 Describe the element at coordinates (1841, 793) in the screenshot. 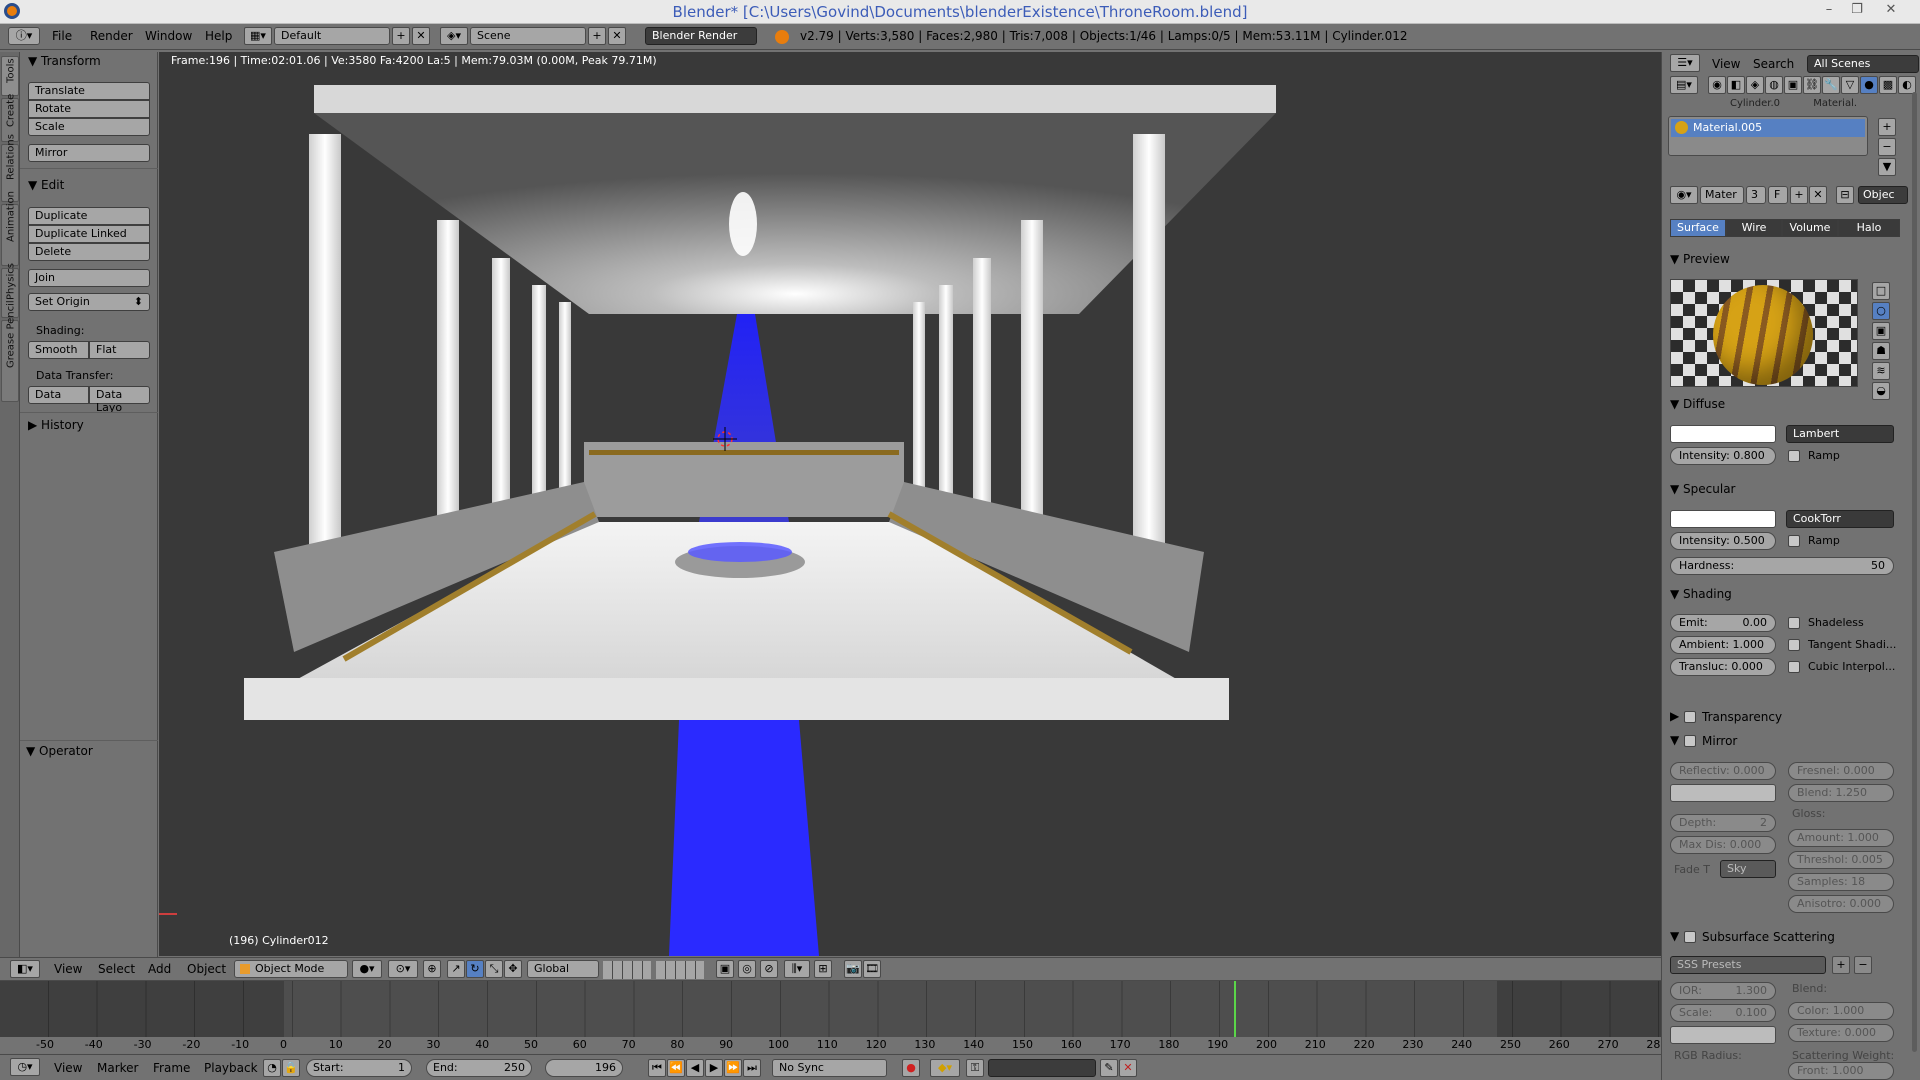

I see `mirror-blend-field: Blend: 1.250` at that location.